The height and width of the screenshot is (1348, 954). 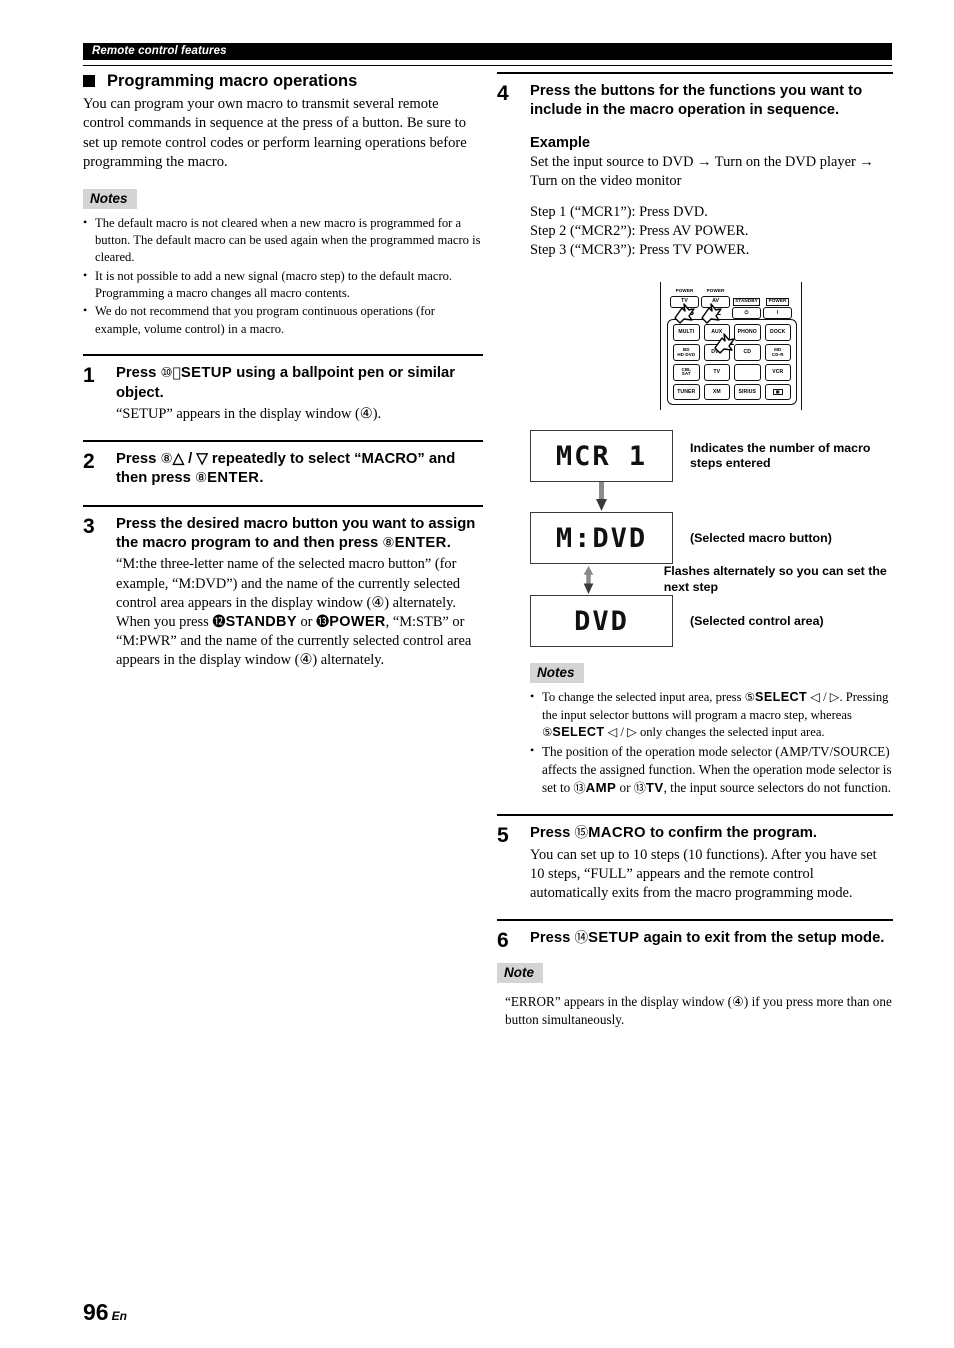 I want to click on lcd-text: M:DVD, so click(x=601, y=538).